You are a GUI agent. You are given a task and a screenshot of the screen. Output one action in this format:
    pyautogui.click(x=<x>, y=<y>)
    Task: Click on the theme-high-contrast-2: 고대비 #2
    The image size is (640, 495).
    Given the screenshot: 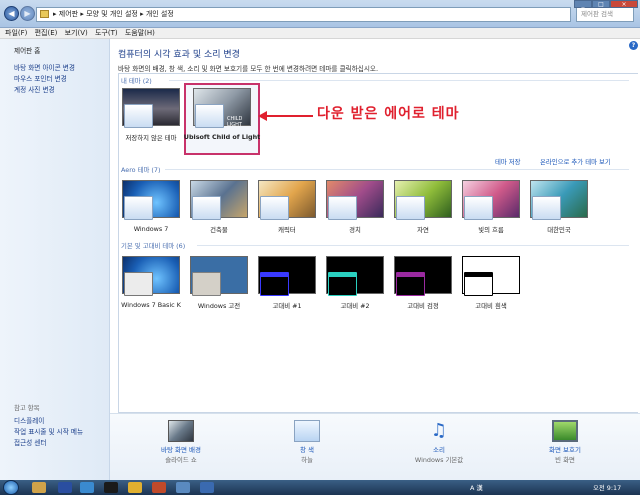 What is the action you would take?
    pyautogui.click(x=355, y=287)
    